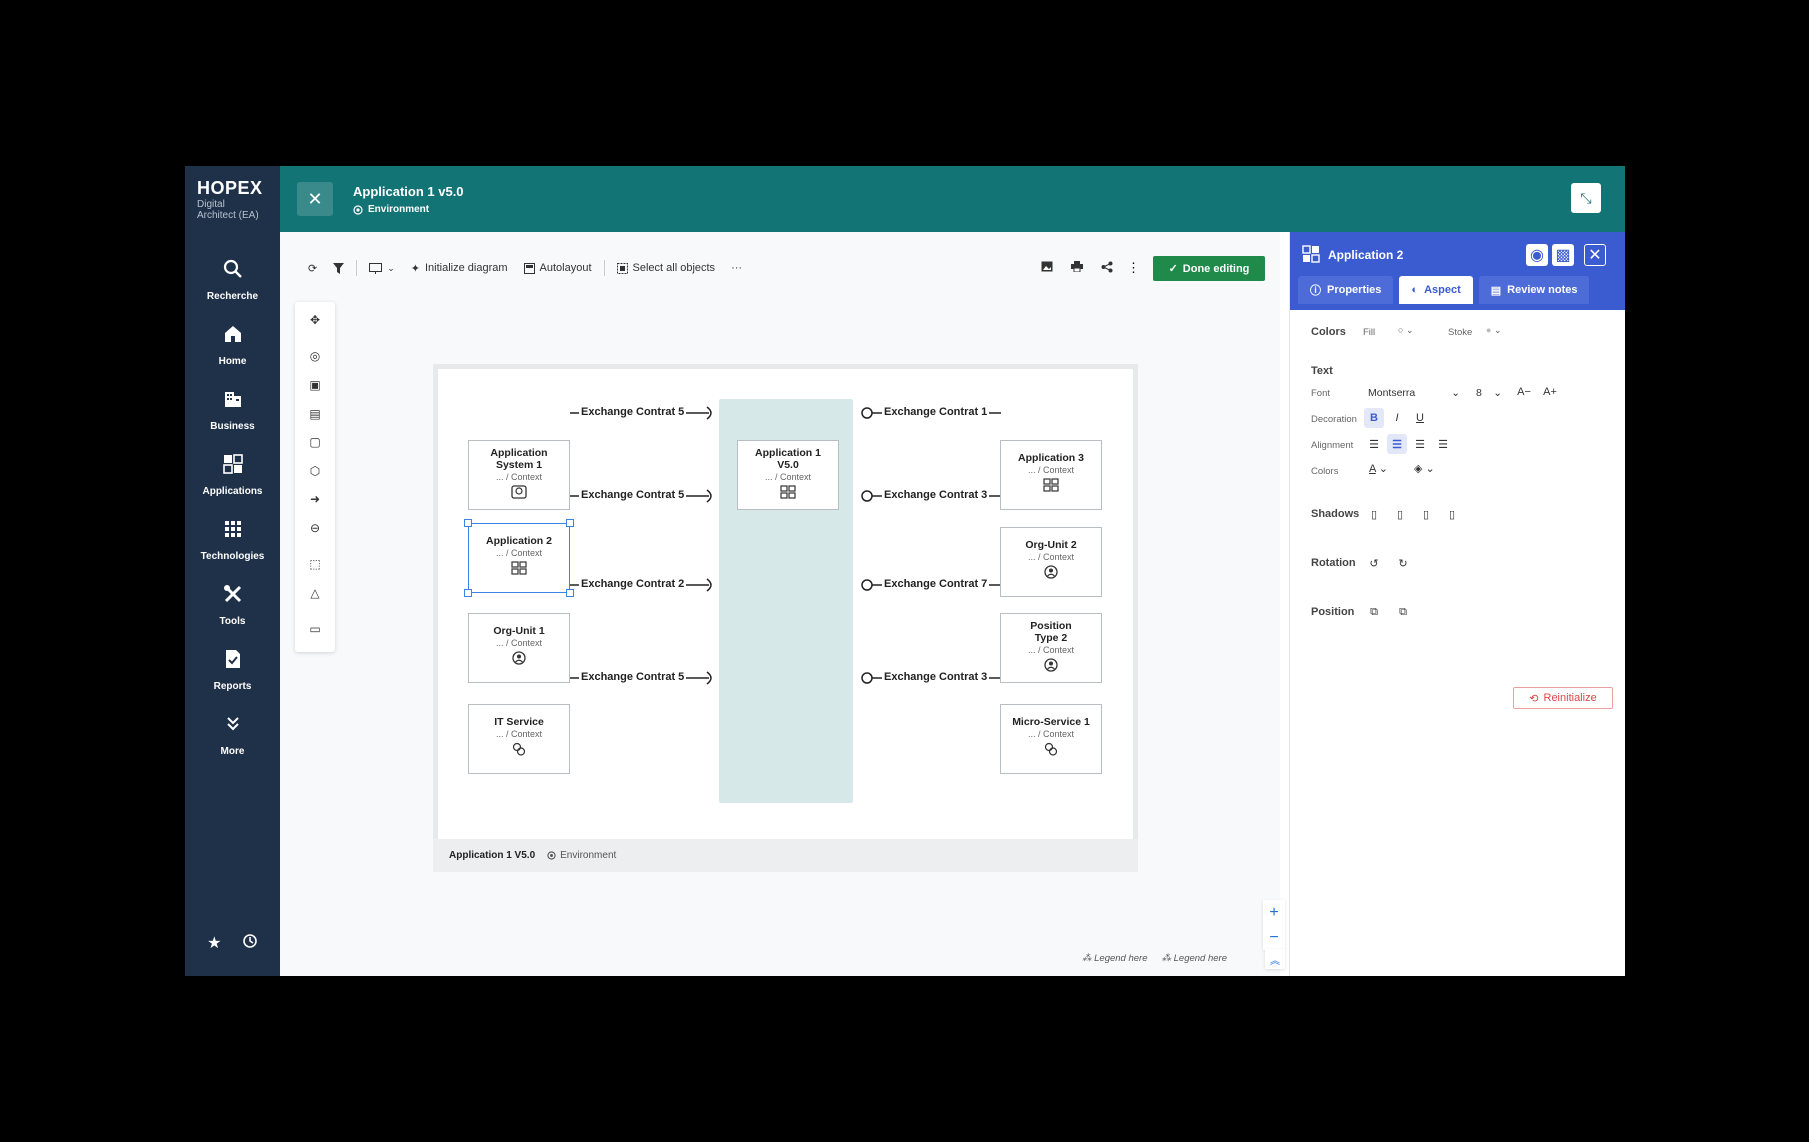 This screenshot has width=1809, height=1142. I want to click on frame-tool: ⬚, so click(315, 564).